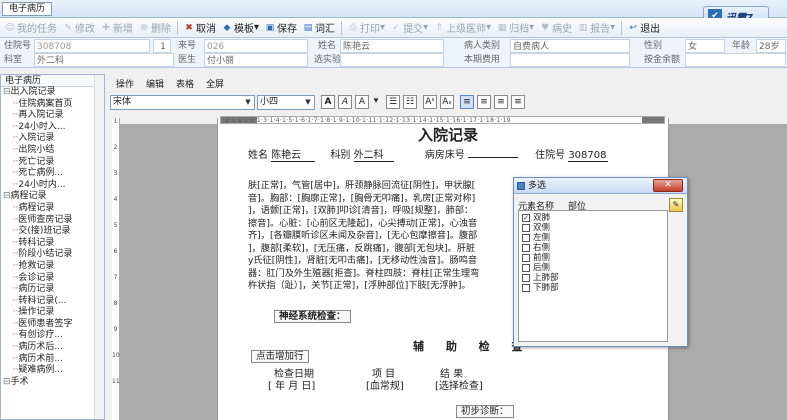 The image size is (787, 420). I want to click on align-center-icon: ≡, so click(484, 102).